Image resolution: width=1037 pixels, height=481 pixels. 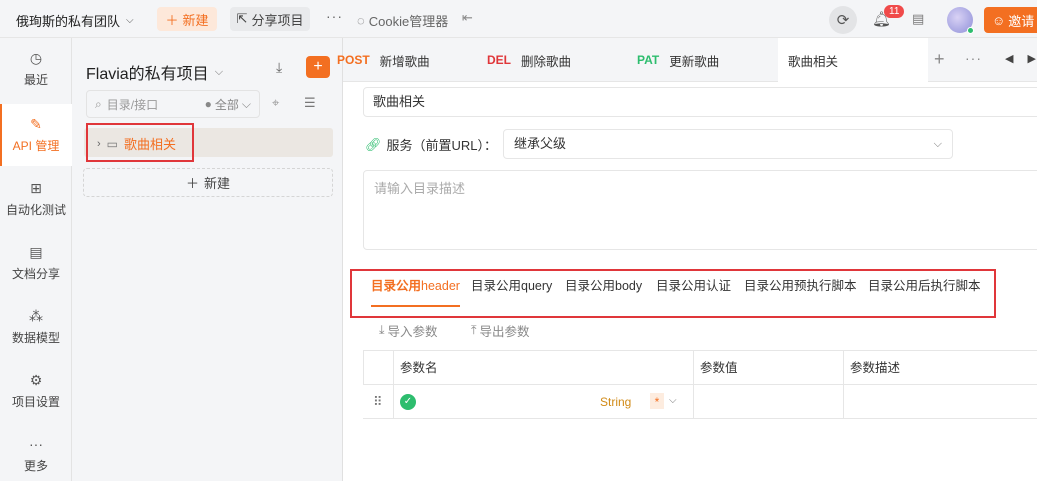 I want to click on new-button-label: 新建, so click(x=195, y=20).